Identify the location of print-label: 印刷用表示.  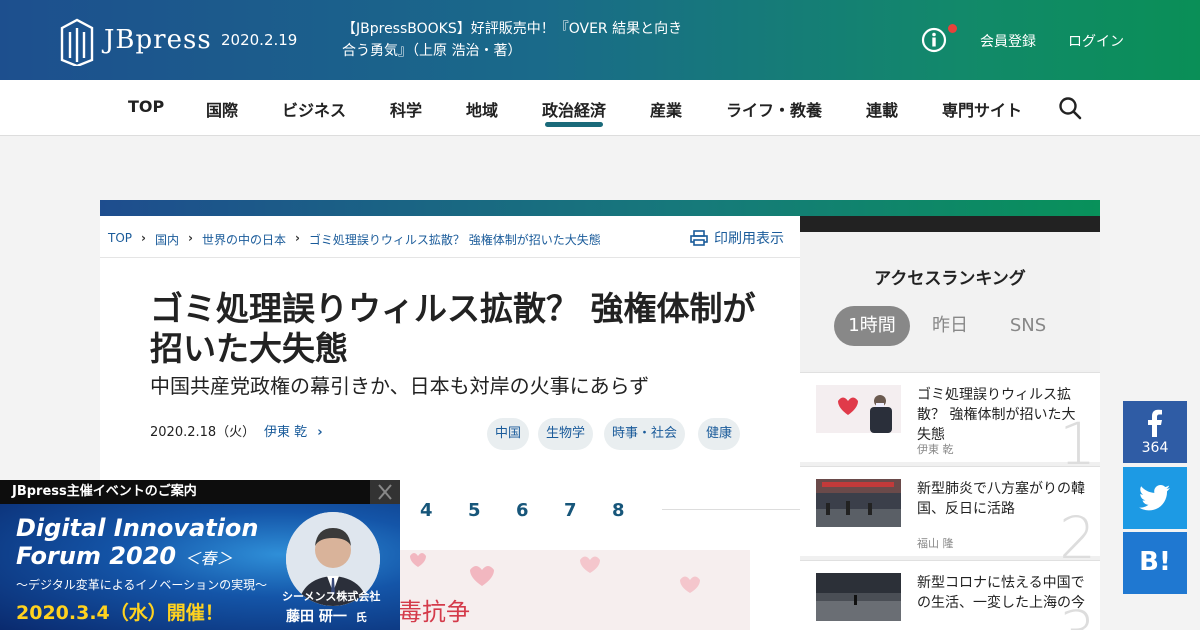
(749, 239).